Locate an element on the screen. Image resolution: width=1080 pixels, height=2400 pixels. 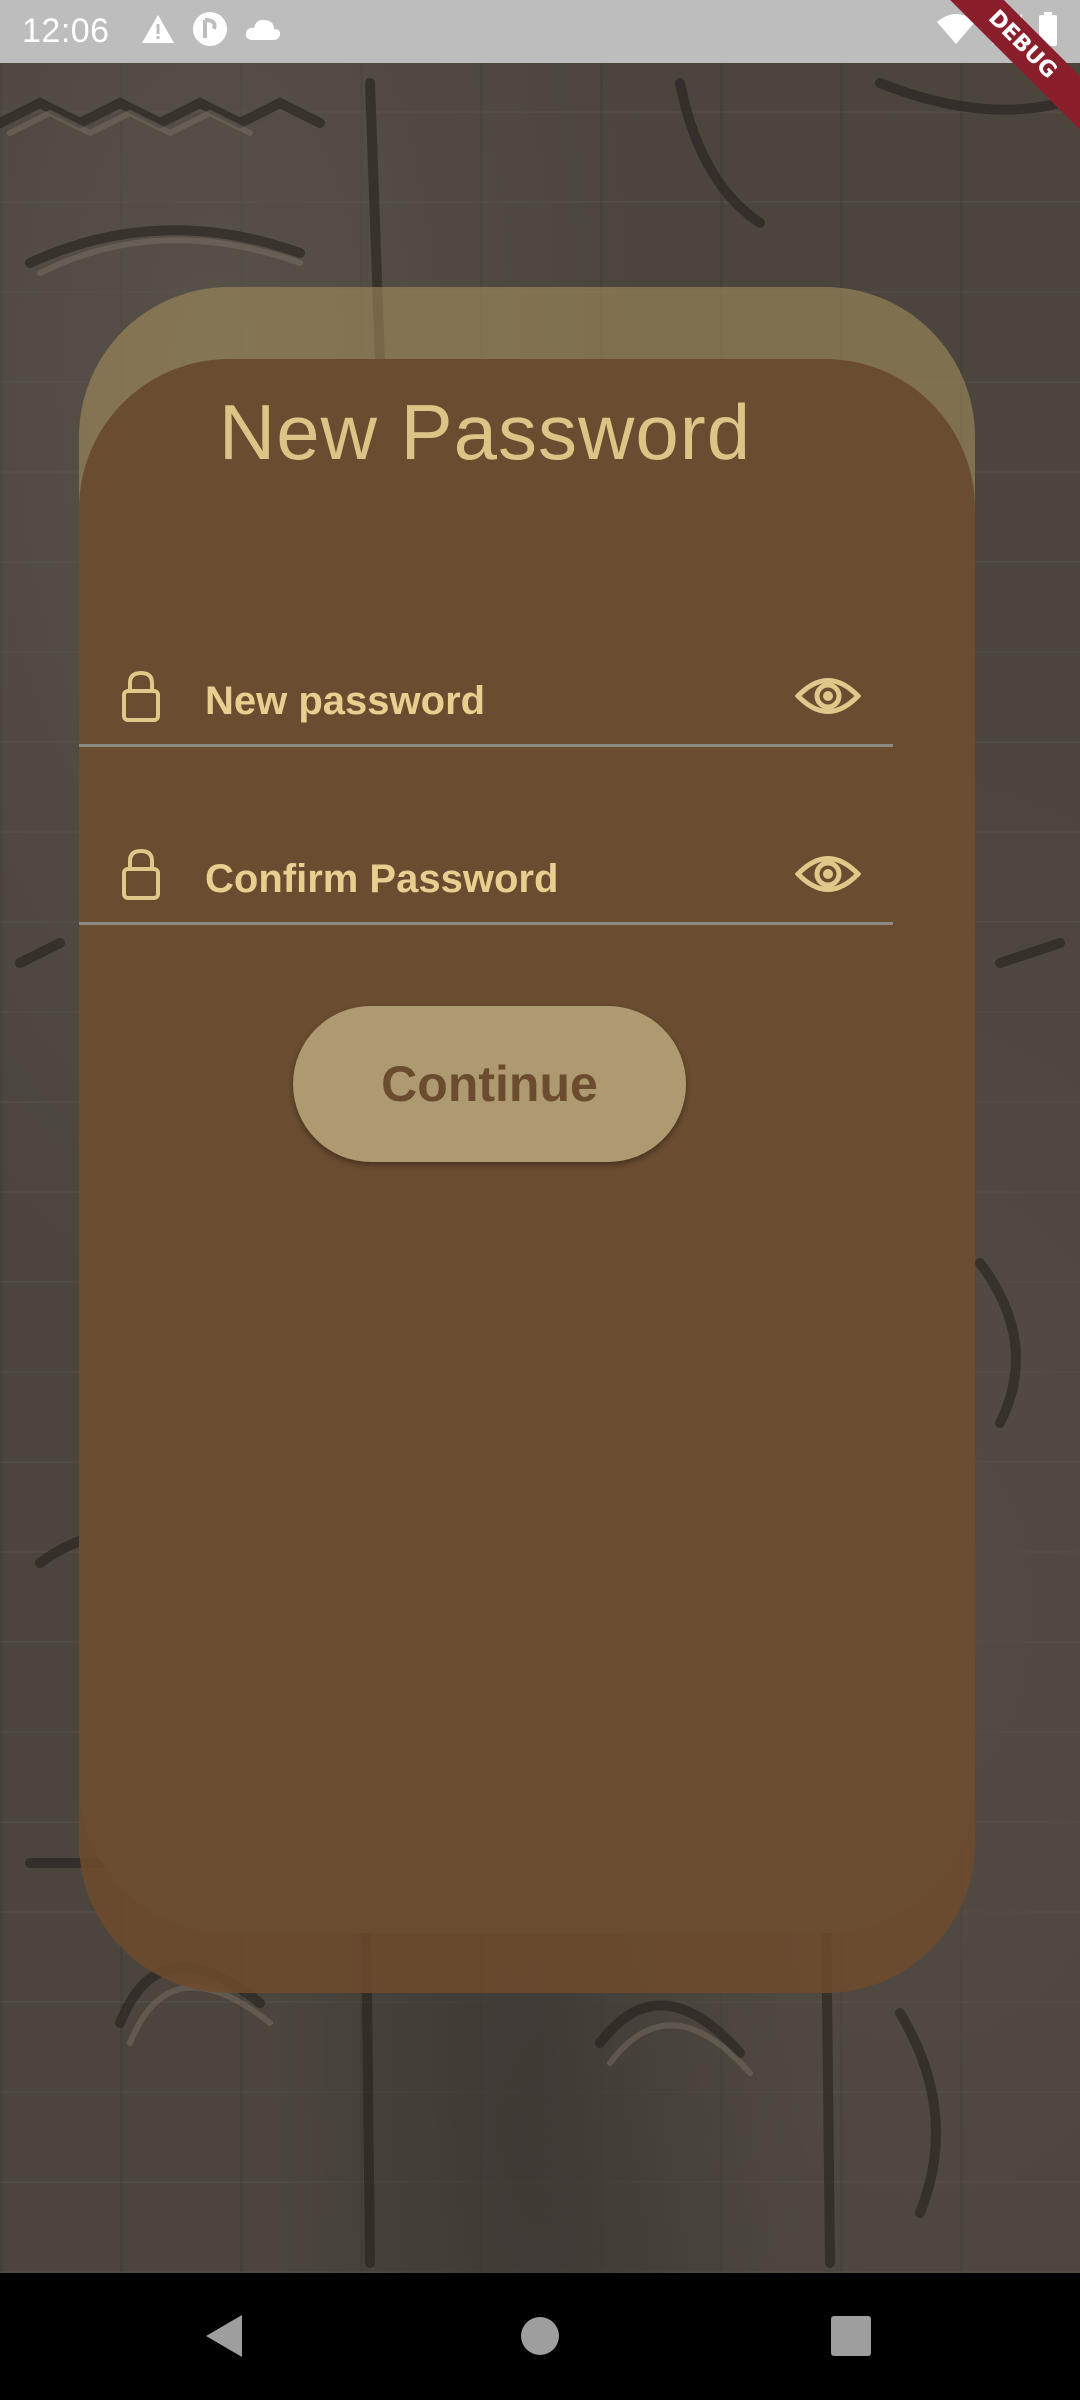
status-icons-left is located at coordinates (211, 31).